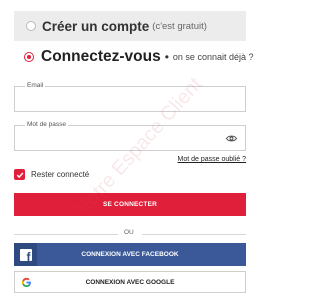  Describe the element at coordinates (179, 26) in the screenshot. I see `create-account-subtitle: (c'est gratuit)` at that location.